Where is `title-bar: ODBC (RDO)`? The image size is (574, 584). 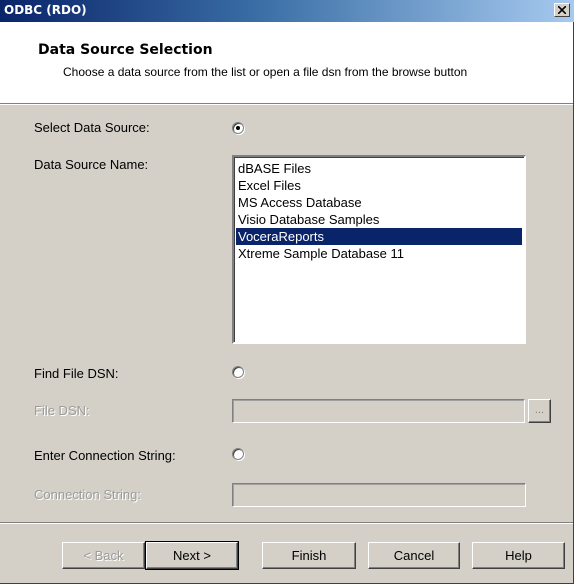
title-bar: ODBC (RDO) is located at coordinates (287, 11).